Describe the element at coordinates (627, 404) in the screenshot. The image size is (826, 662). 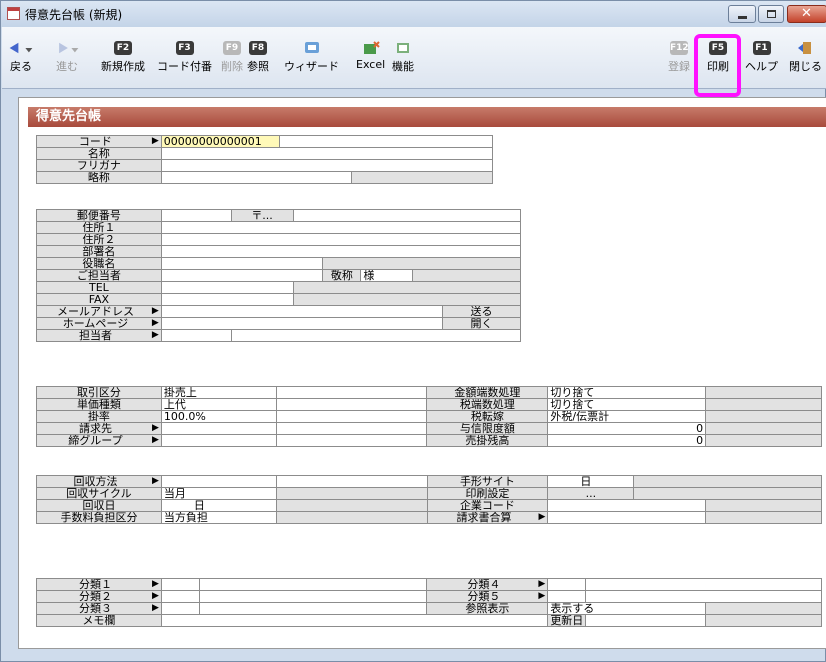
I see `tax-rounding-field: 切り捨て` at that location.